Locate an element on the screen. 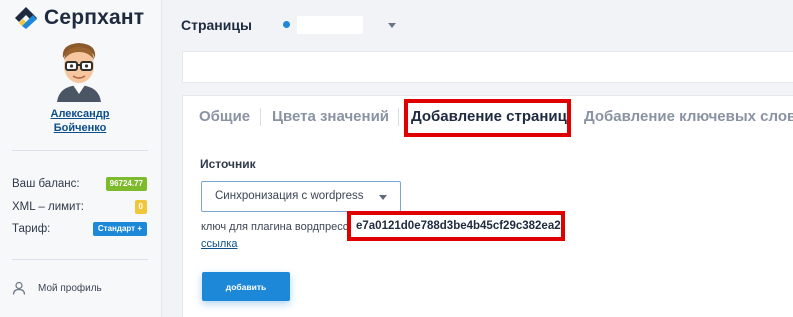  brand-name: Серпхант is located at coordinates (94, 17).